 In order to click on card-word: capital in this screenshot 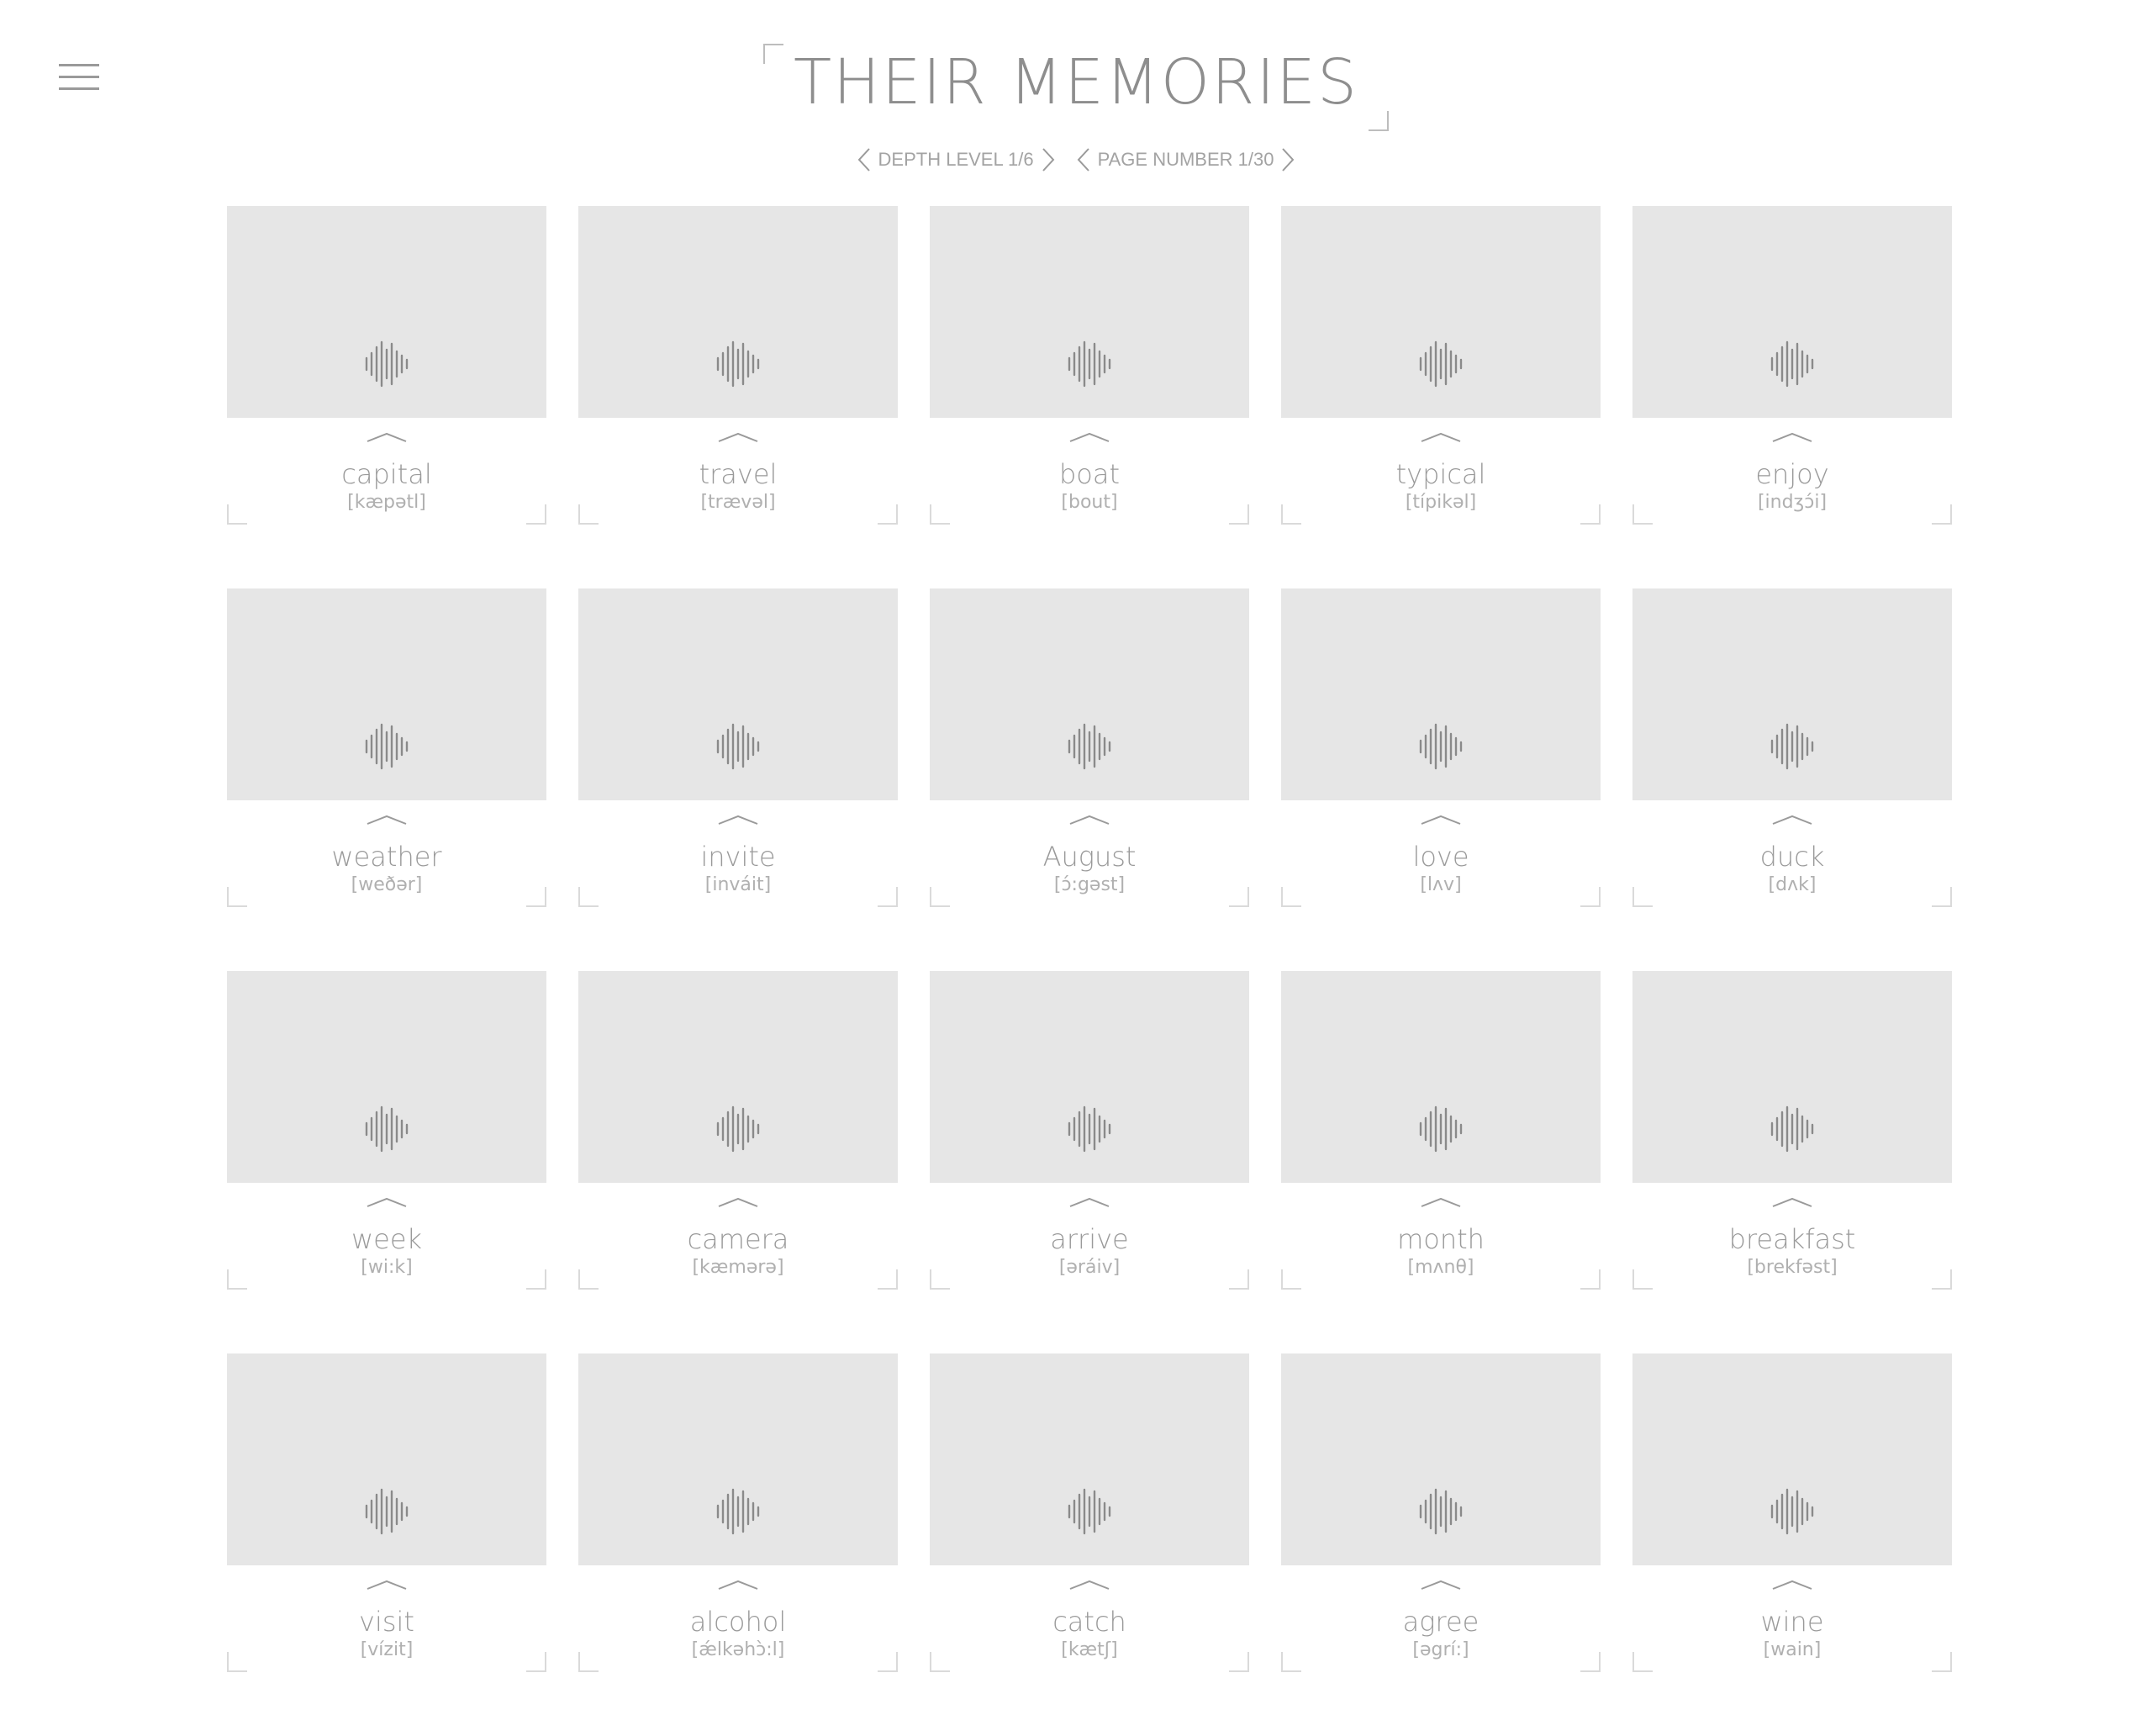, I will do `click(386, 474)`.